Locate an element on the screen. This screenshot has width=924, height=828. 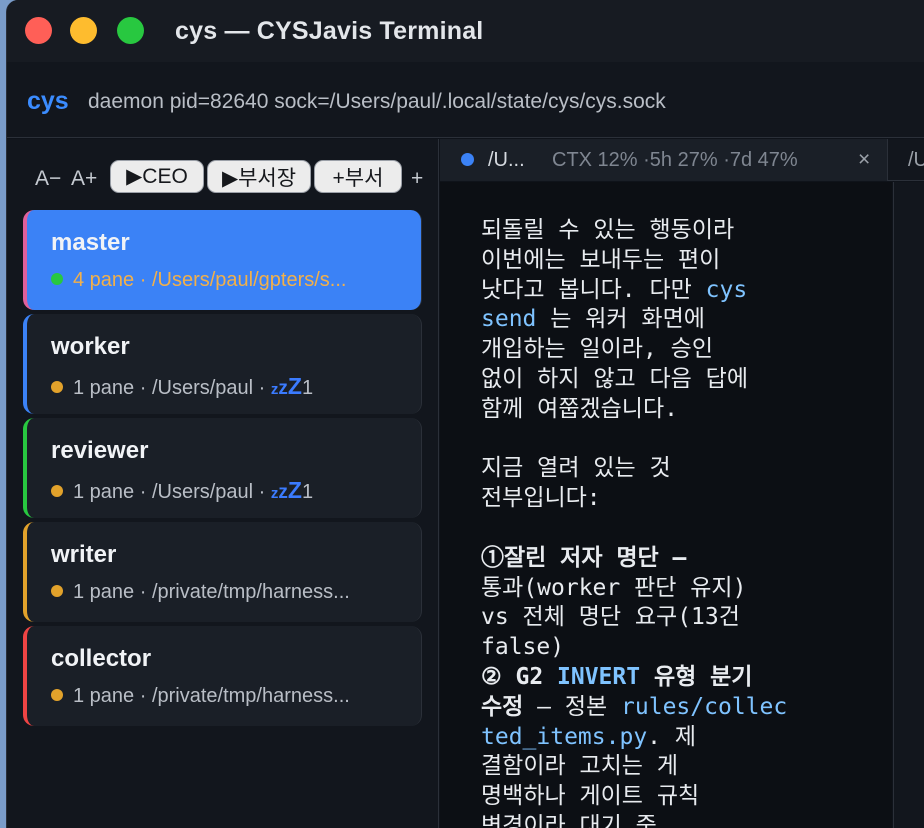
sidebar-toolbar: A− A+ ▶CEO ▶부서장 +부서 + is located at coordinates (222, 177).